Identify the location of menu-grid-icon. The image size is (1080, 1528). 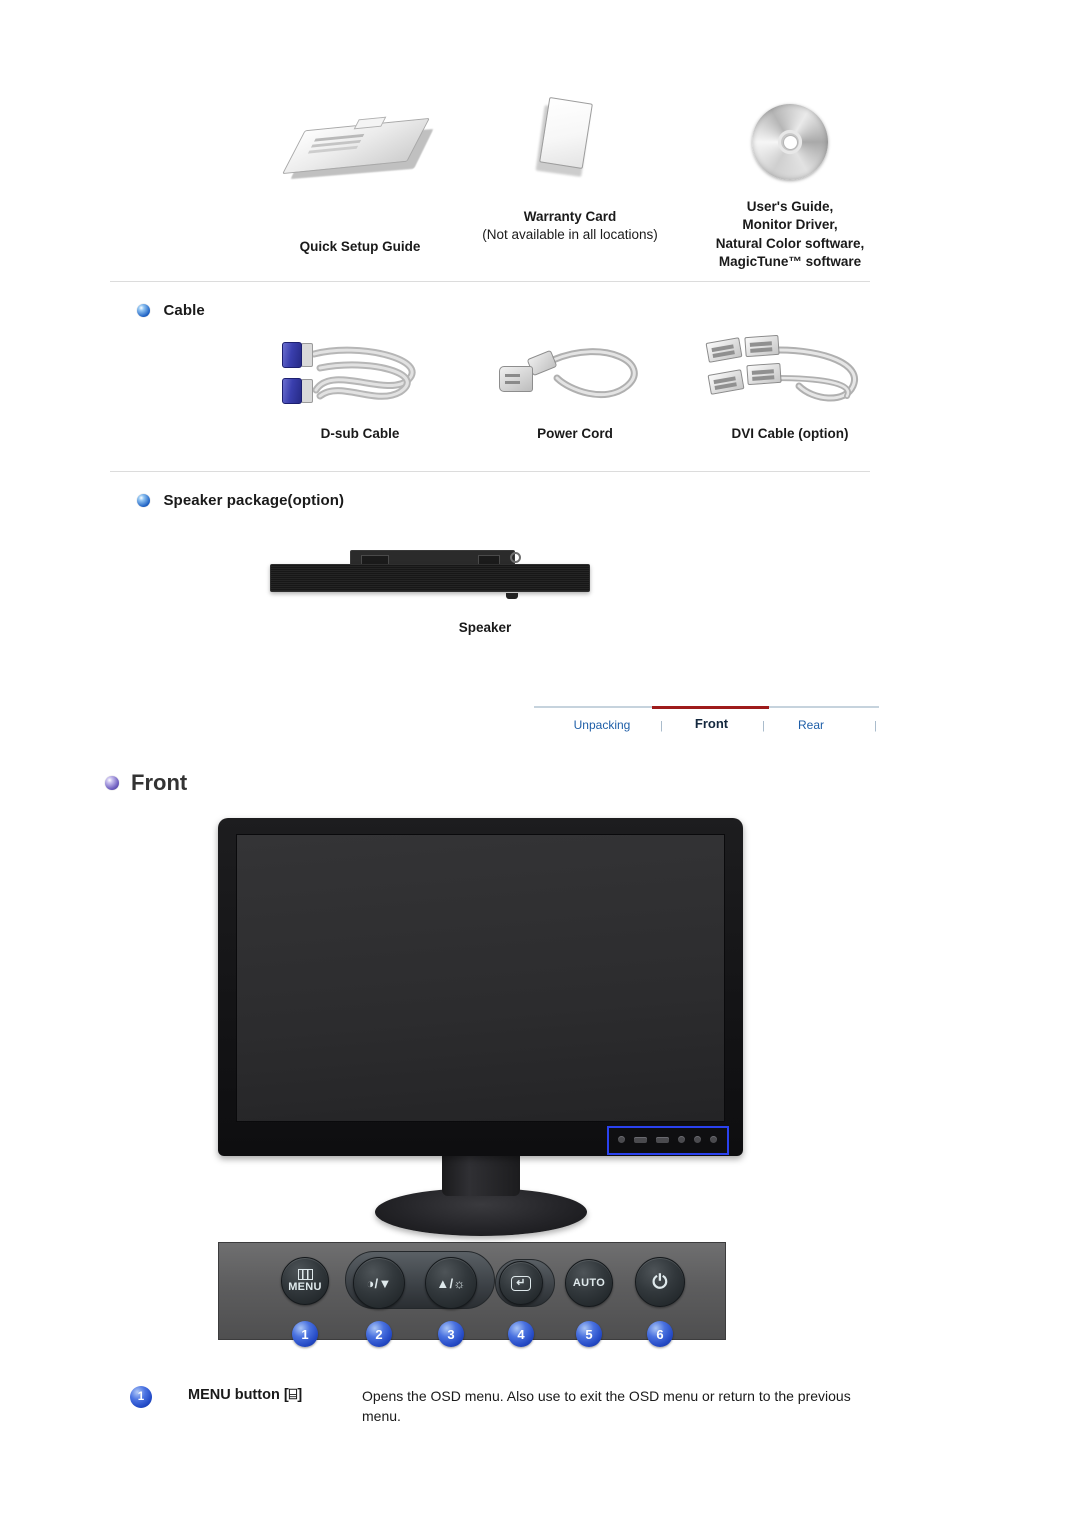
(305, 1274).